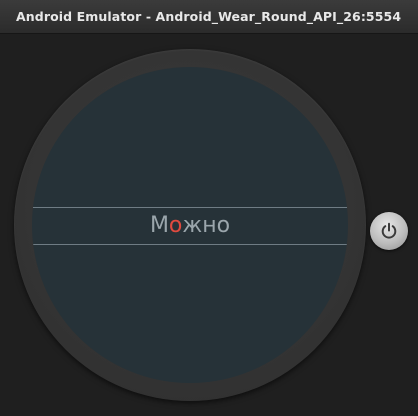  I want to click on picker-divider-top, so click(190, 207).